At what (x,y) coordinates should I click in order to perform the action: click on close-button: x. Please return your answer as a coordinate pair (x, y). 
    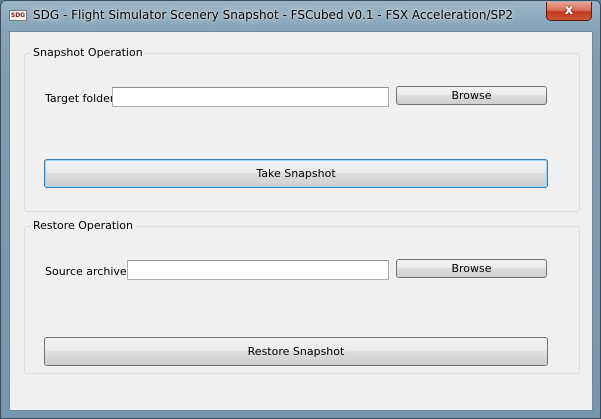
    Looking at the image, I should click on (569, 11).